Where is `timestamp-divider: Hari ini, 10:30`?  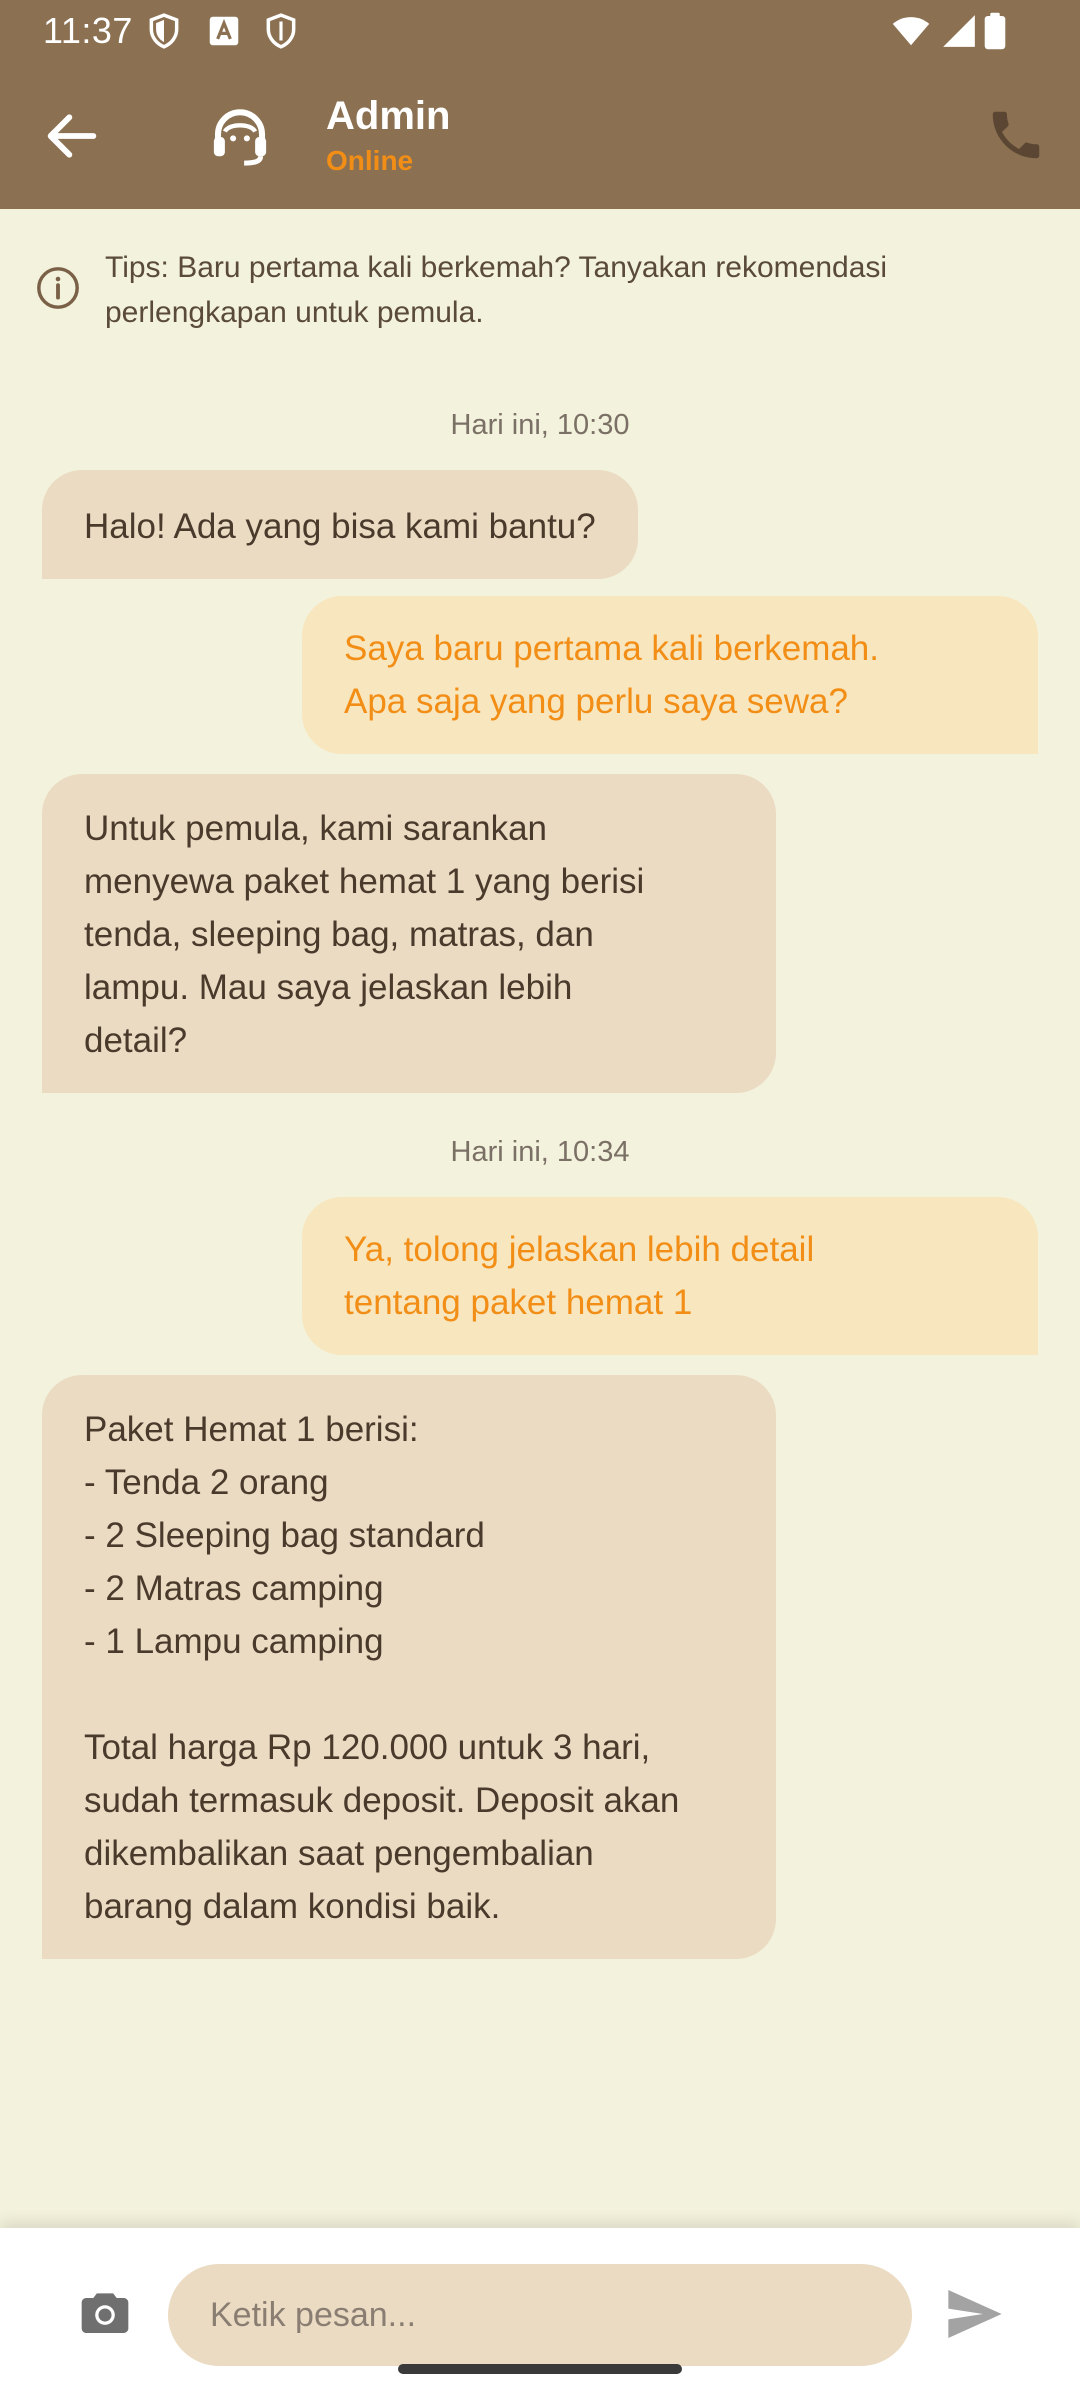 timestamp-divider: Hari ini, 10:30 is located at coordinates (540, 425).